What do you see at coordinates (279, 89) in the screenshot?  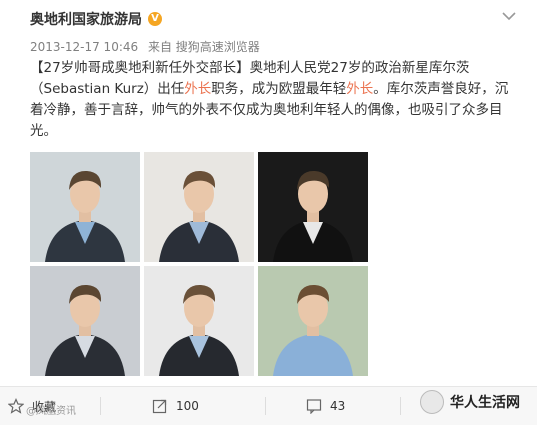 I see `post-text-middle: 职务，成为欧盟最年轻` at bounding box center [279, 89].